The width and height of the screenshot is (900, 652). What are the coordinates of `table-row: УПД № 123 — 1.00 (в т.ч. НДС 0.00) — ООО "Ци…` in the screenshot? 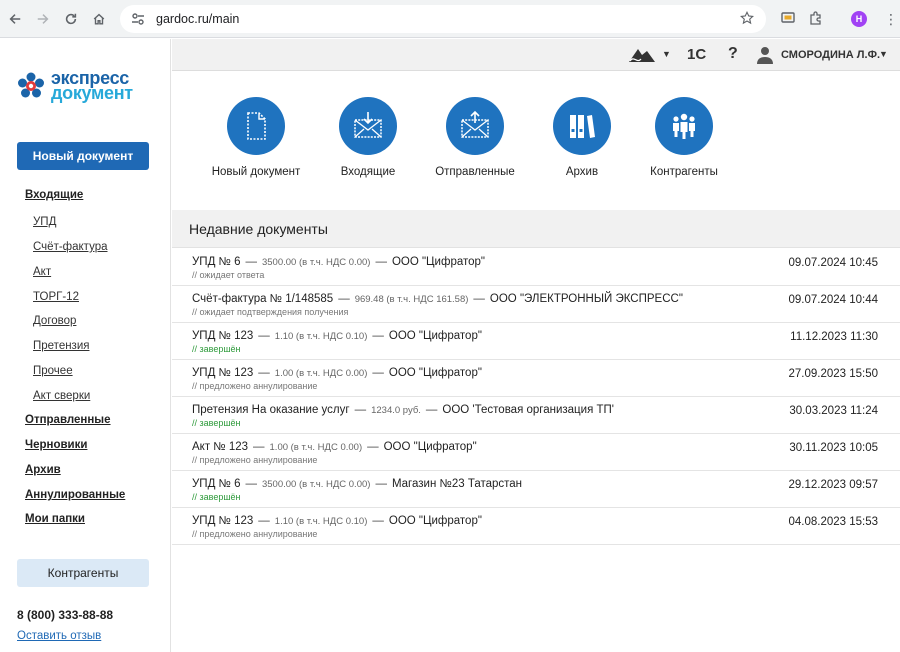 It's located at (536, 378).